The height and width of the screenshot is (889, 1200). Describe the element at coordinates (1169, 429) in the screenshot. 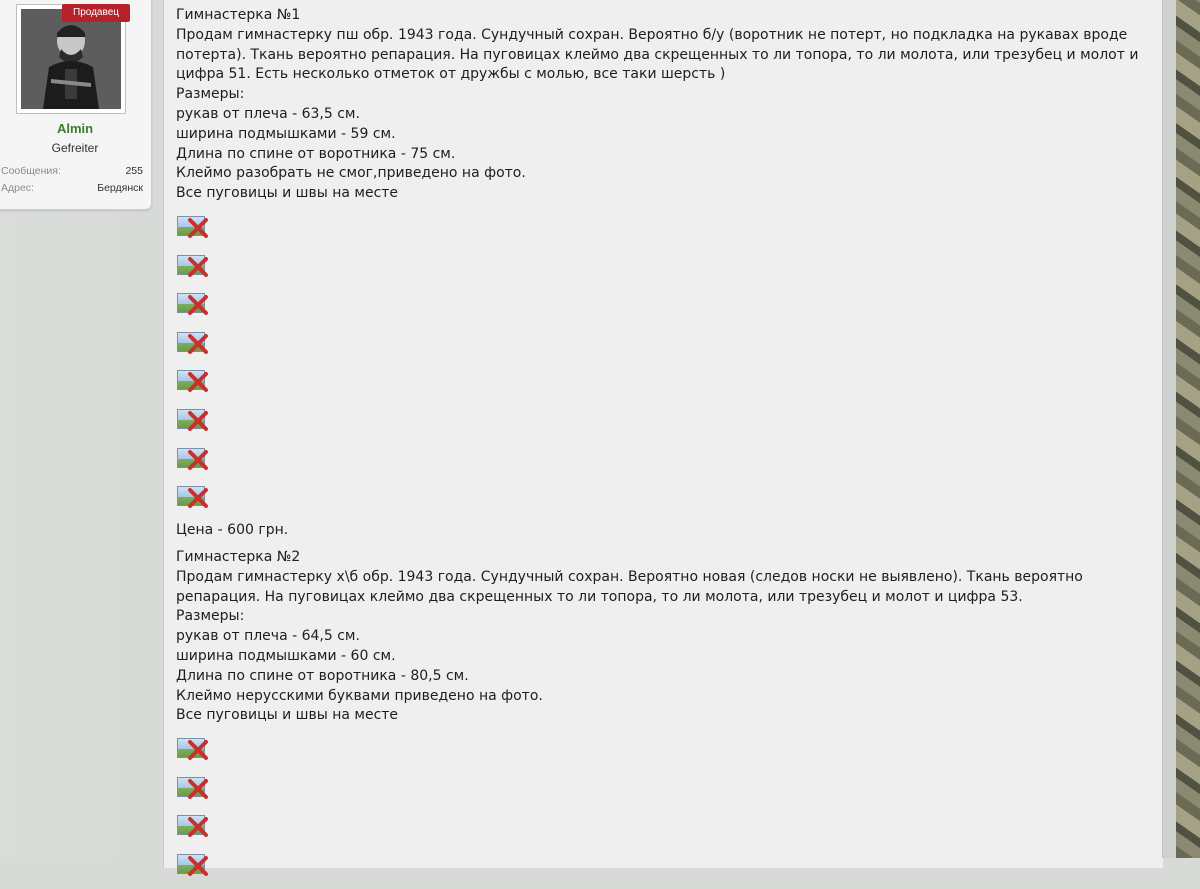

I see `scrollbar` at that location.